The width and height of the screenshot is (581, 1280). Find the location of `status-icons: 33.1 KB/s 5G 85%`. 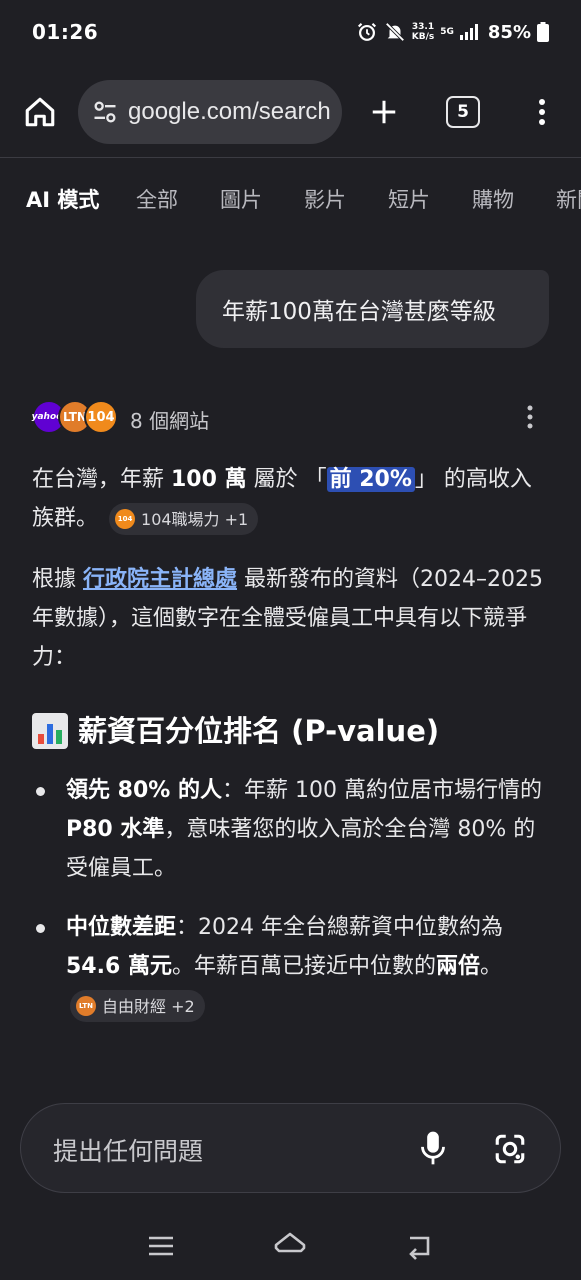

status-icons: 33.1 KB/s 5G 85% is located at coordinates (452, 32).